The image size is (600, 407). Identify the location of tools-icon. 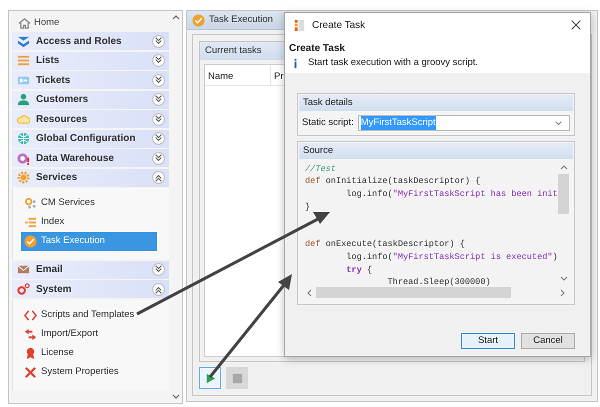
(30, 372).